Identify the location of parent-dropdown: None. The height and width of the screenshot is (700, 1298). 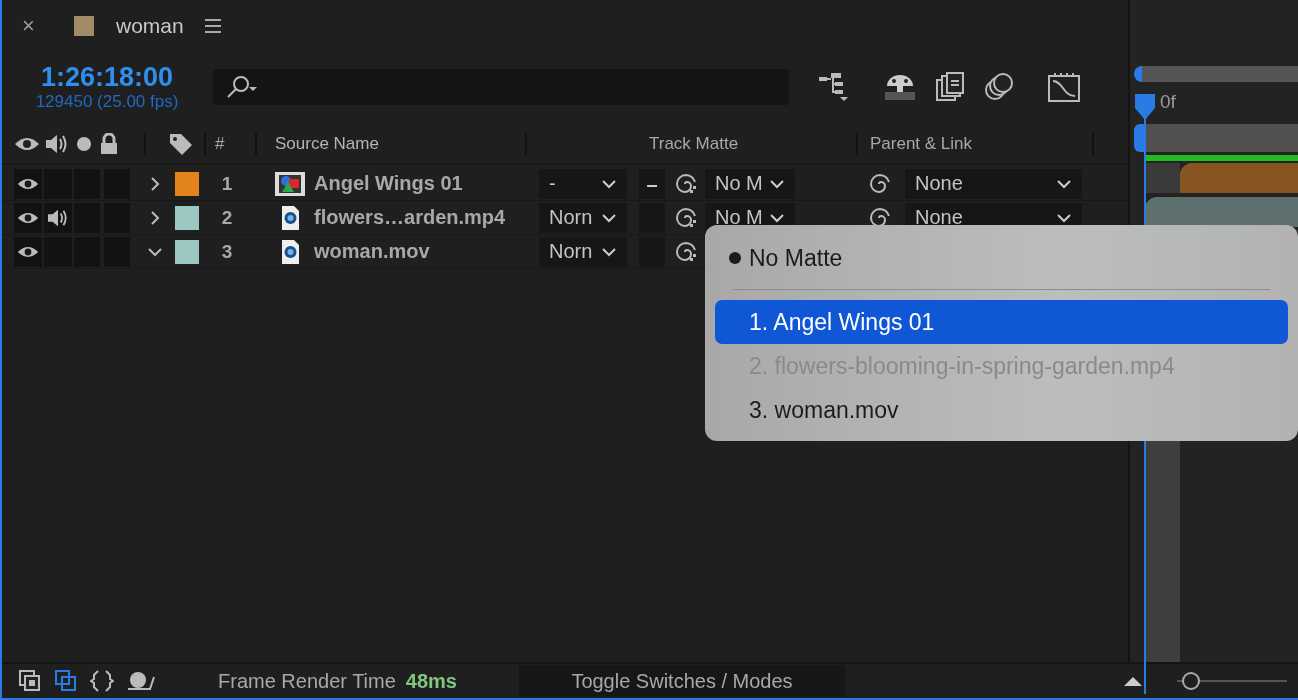
(993, 183).